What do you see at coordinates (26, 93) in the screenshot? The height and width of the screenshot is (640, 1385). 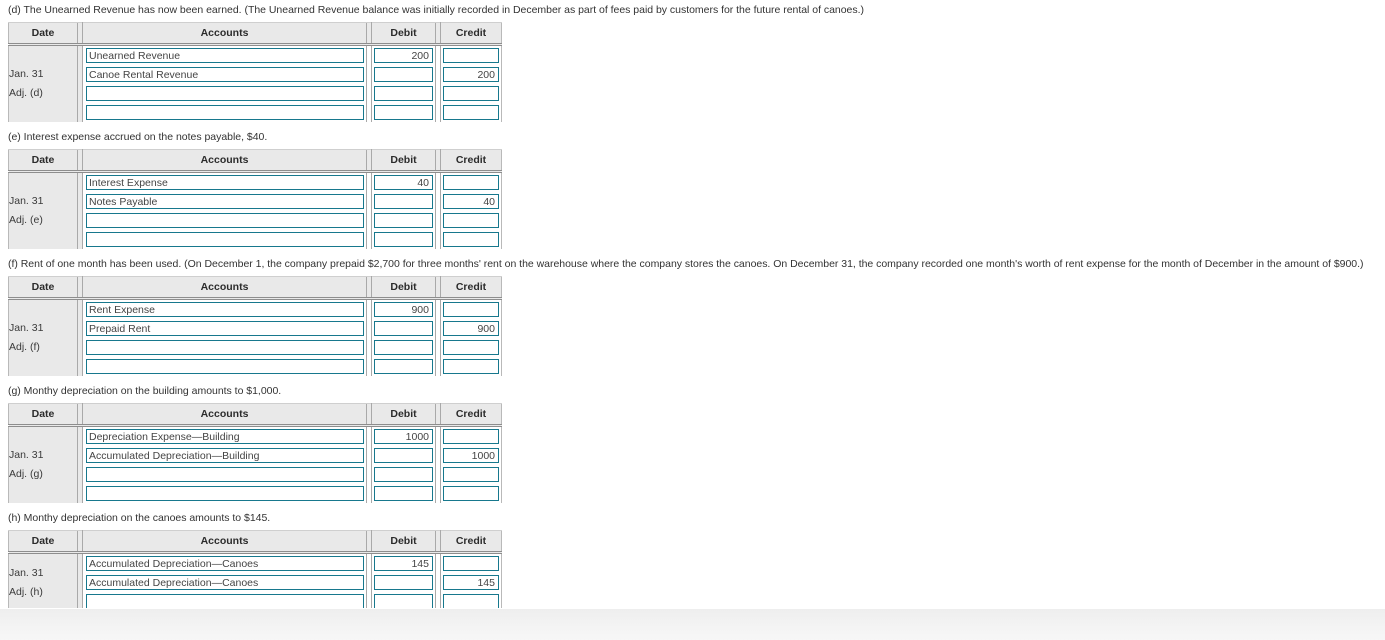 I see `adjustment-label: Adj. (d)` at bounding box center [26, 93].